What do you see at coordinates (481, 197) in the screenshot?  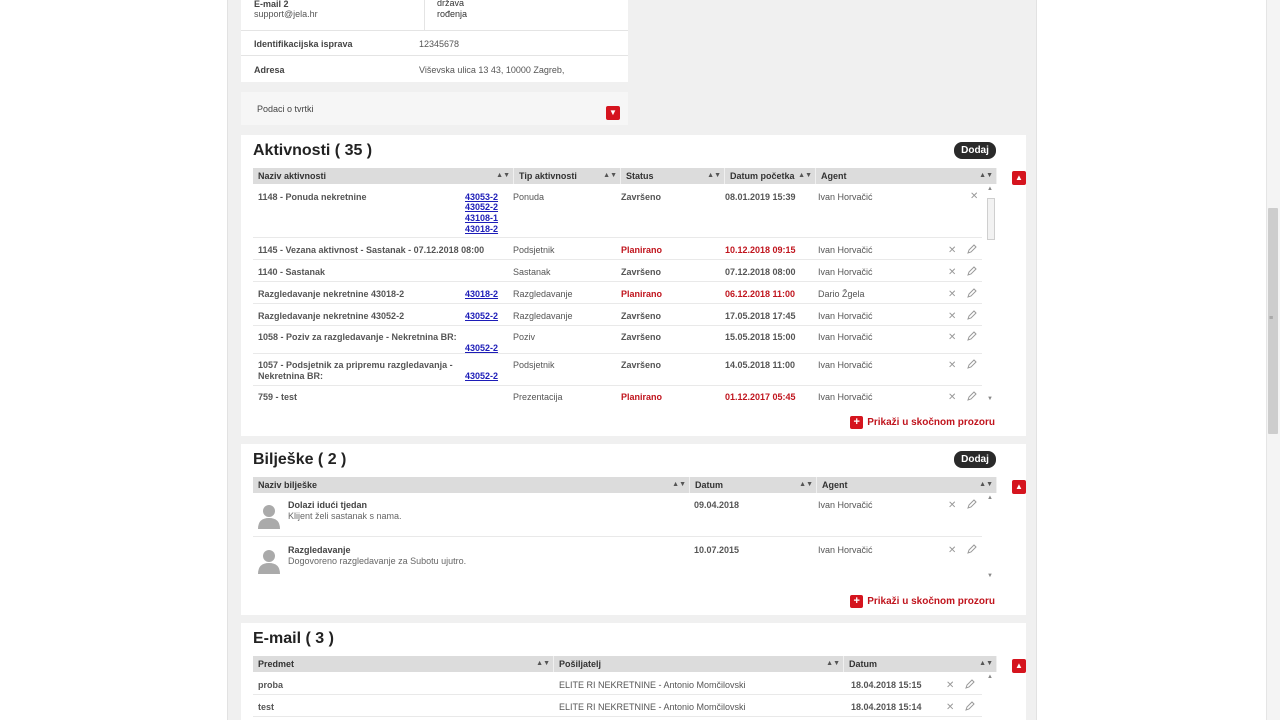 I see `property-link: 43053-2` at bounding box center [481, 197].